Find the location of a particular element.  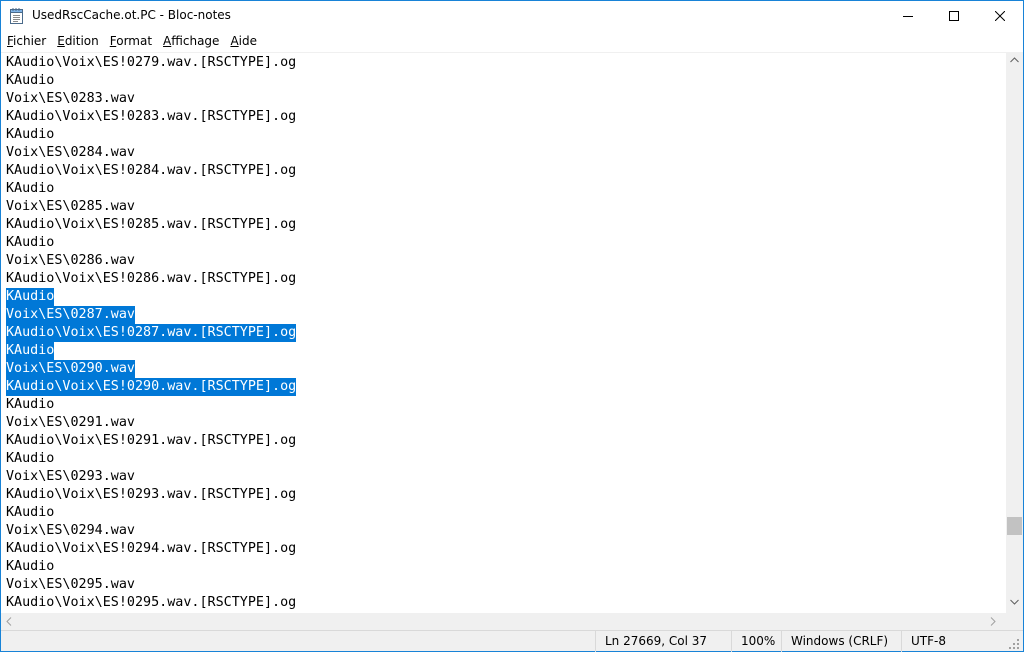

line-text: KAudio\Voix\ES!0291.wav.[RSCTYPE].og is located at coordinates (151, 440).